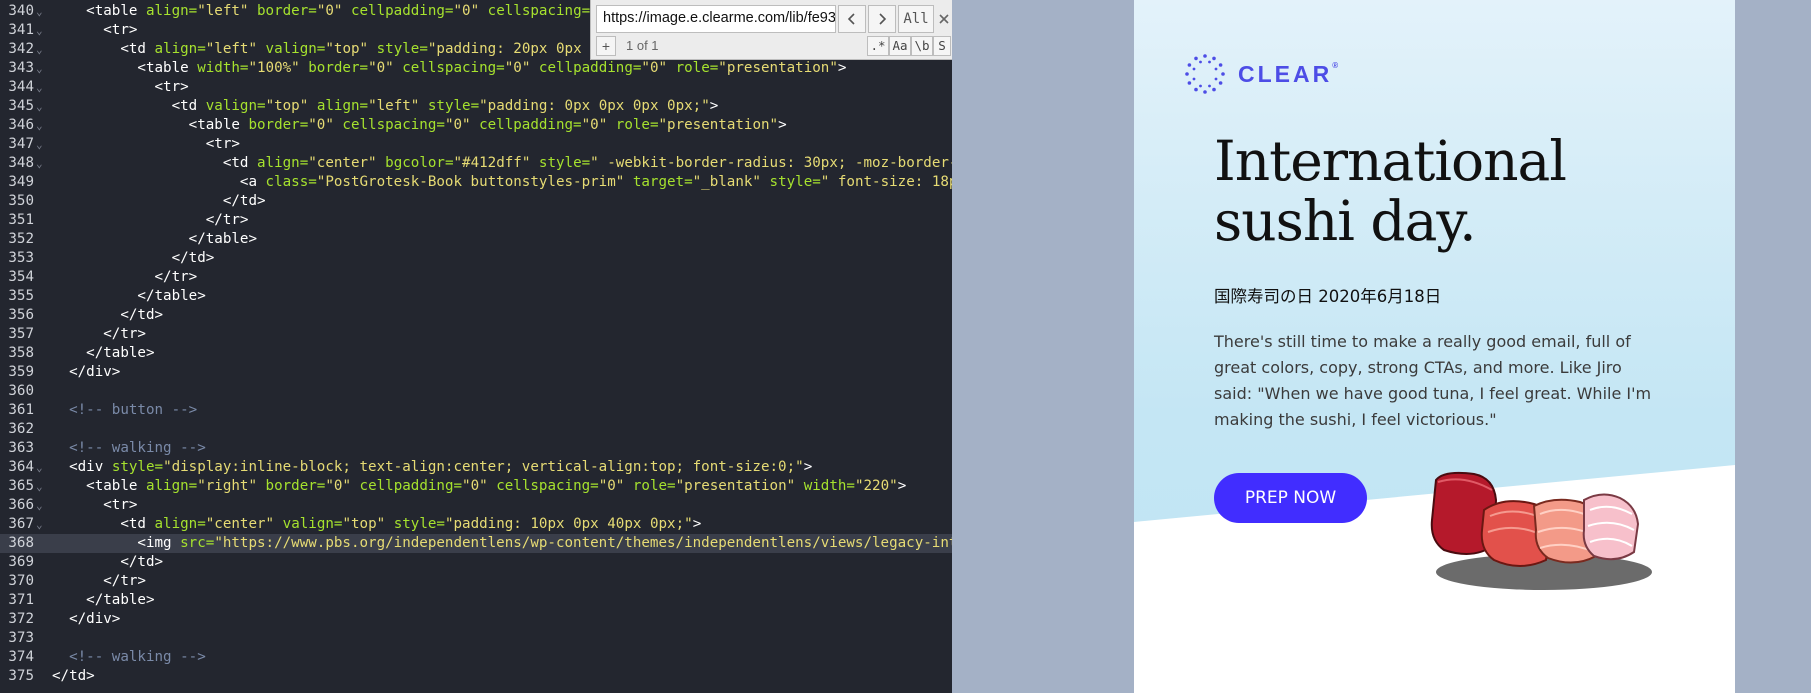 This screenshot has width=1811, height=693. I want to click on code-token: style=, so click(398, 49).